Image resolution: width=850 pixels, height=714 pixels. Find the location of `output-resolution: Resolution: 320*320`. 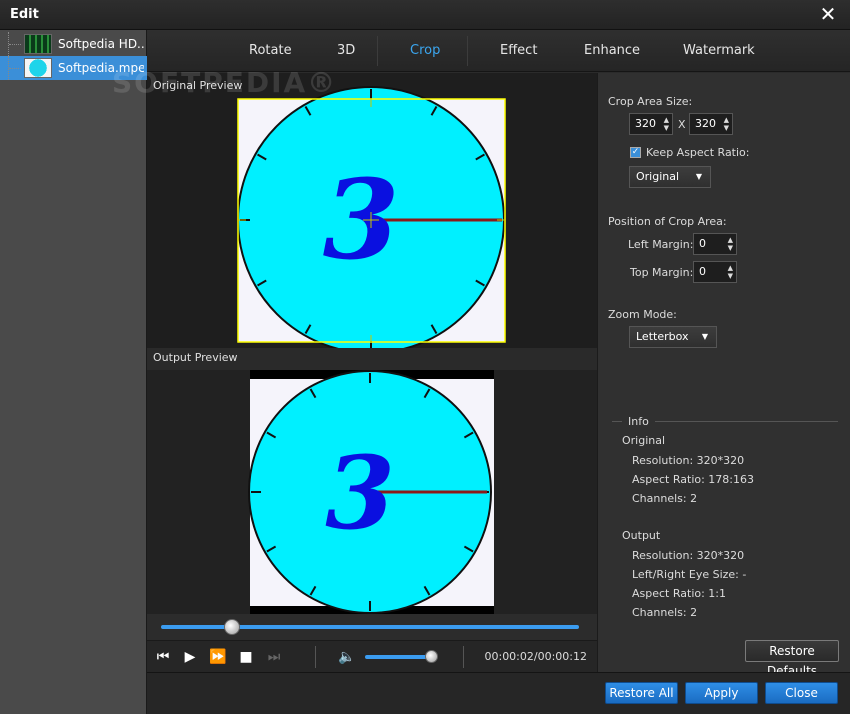

output-resolution: Resolution: 320*320 is located at coordinates (688, 555).